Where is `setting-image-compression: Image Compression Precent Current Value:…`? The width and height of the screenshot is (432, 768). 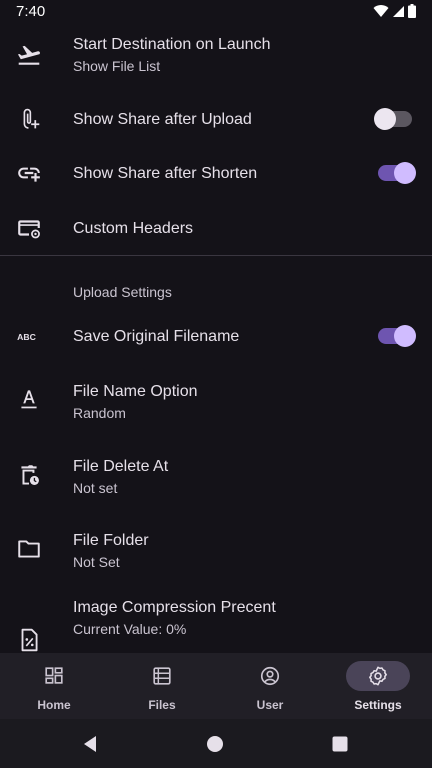
setting-image-compression: Image Compression Precent Current Value:… is located at coordinates (216, 619).